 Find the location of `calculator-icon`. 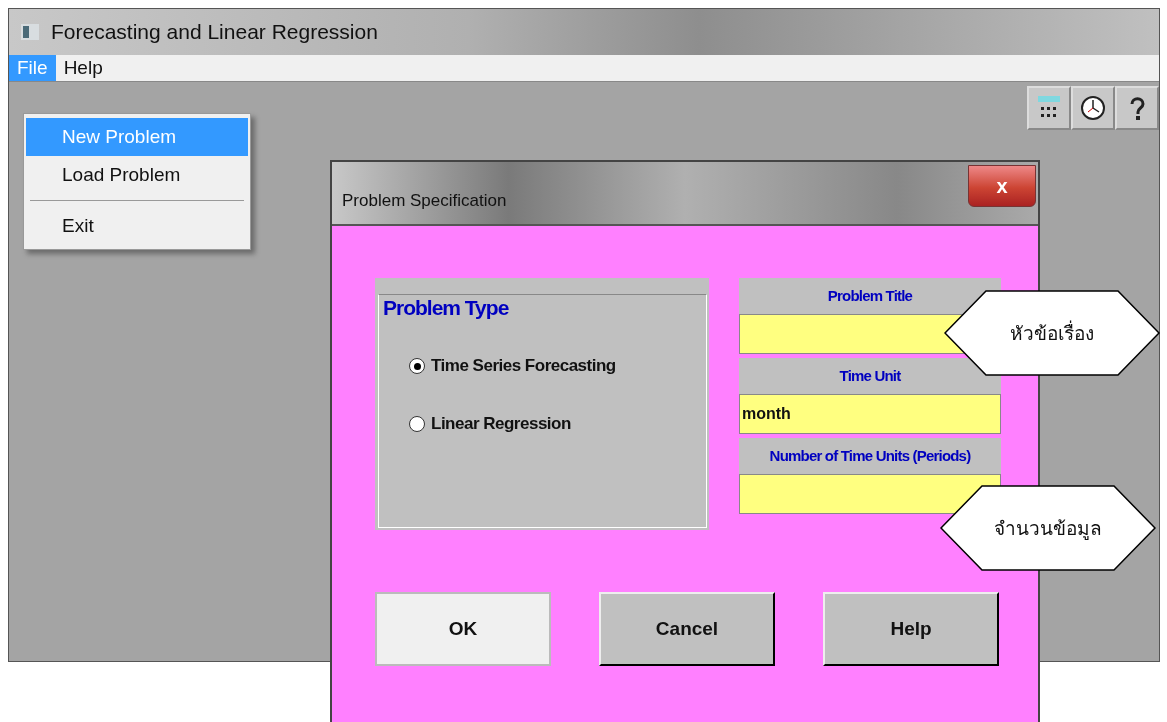

calculator-icon is located at coordinates (1049, 108).